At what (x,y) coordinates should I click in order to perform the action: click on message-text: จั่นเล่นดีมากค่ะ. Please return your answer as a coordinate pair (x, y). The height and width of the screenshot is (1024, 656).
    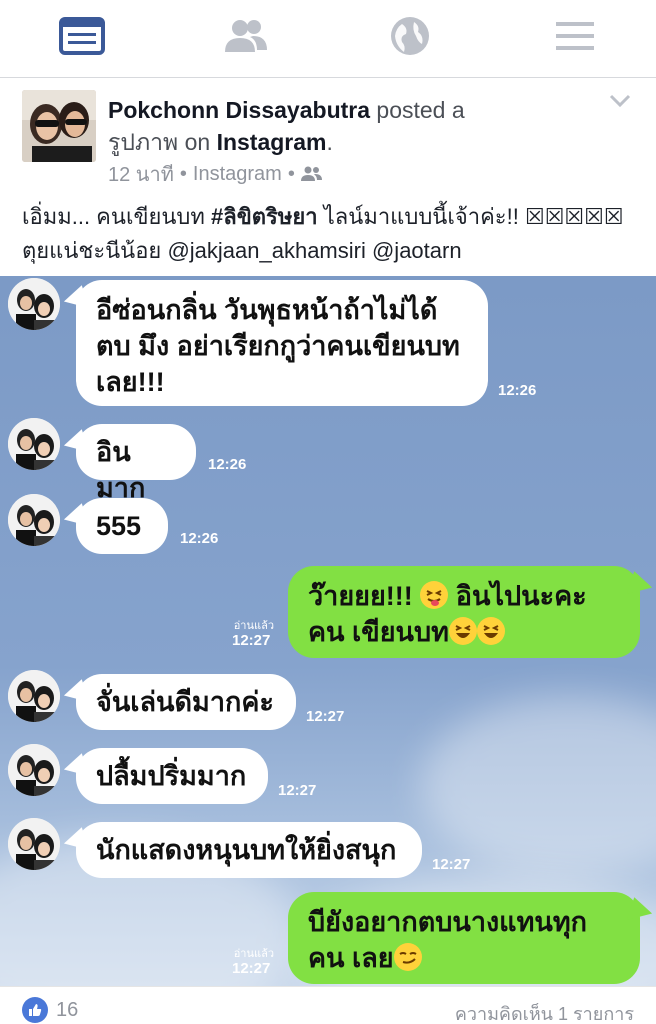
    Looking at the image, I should click on (185, 702).